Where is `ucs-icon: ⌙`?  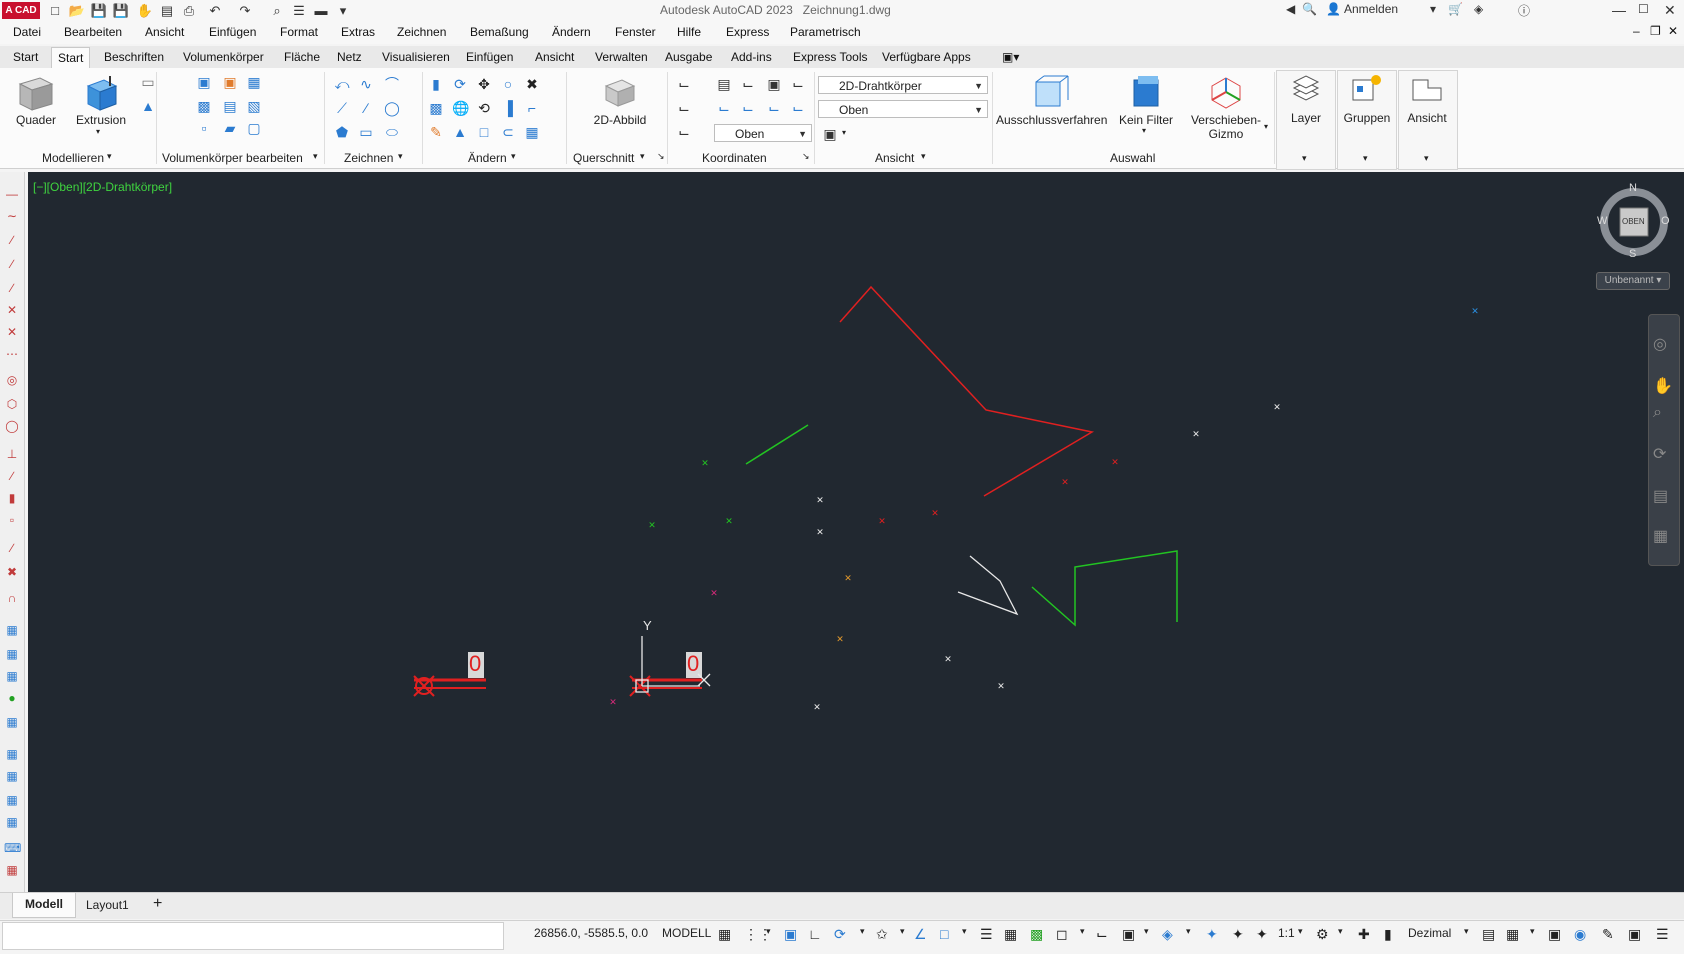 ucs-icon: ⌙ is located at coordinates (684, 84).